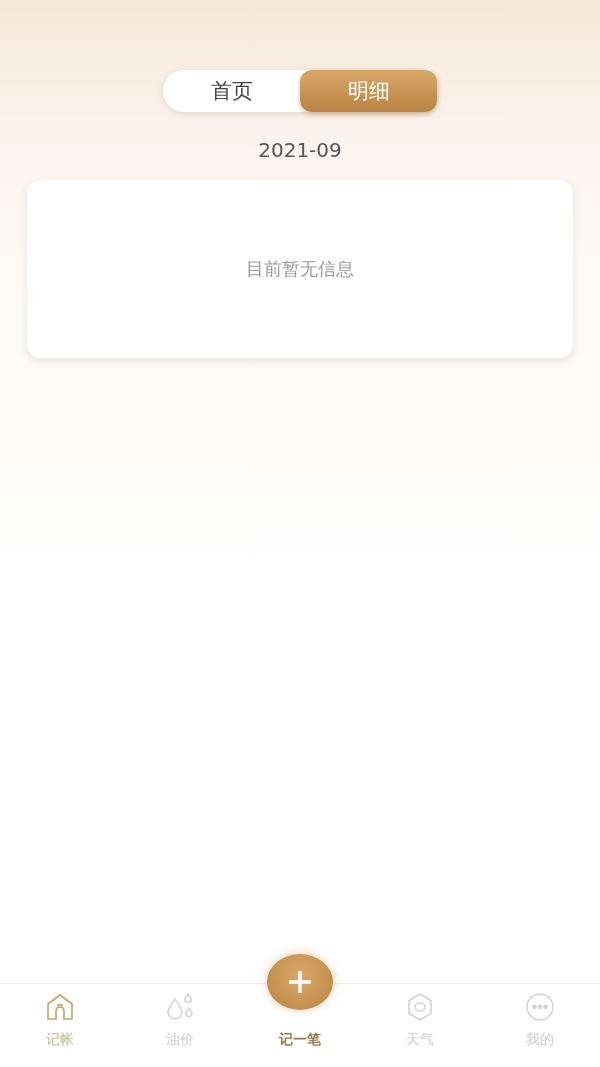 Image resolution: width=600 pixels, height=1067 pixels. What do you see at coordinates (540, 1007) in the screenshot?
I see `chat-dots-icon` at bounding box center [540, 1007].